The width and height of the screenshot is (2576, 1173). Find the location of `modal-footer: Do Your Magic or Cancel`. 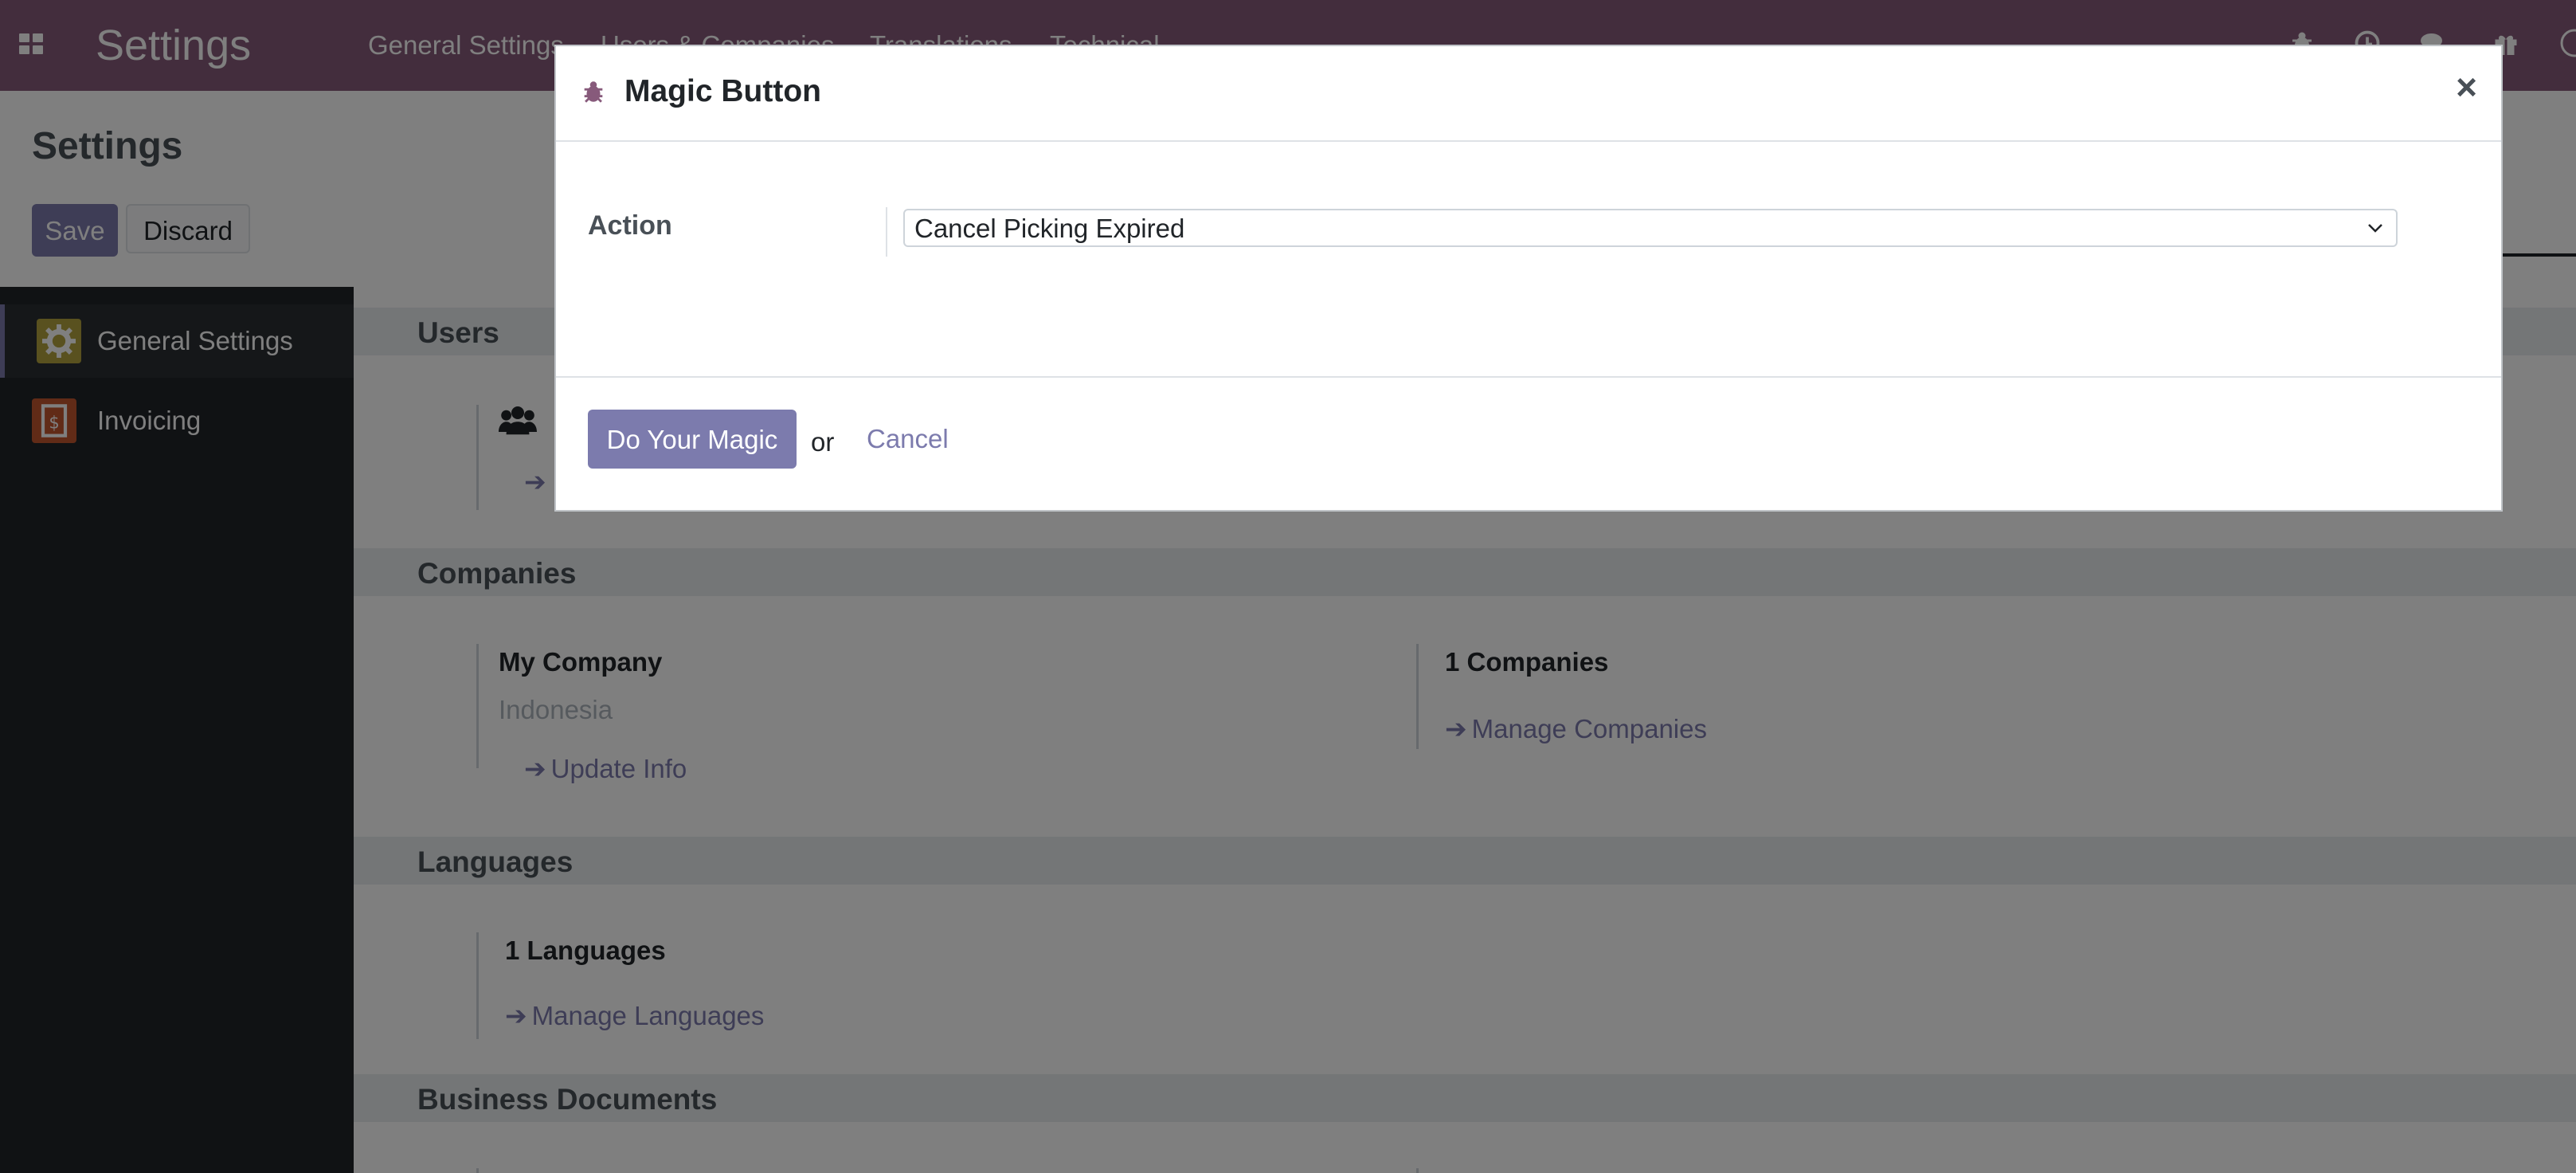

modal-footer: Do Your Magic or Cancel is located at coordinates (1528, 444).